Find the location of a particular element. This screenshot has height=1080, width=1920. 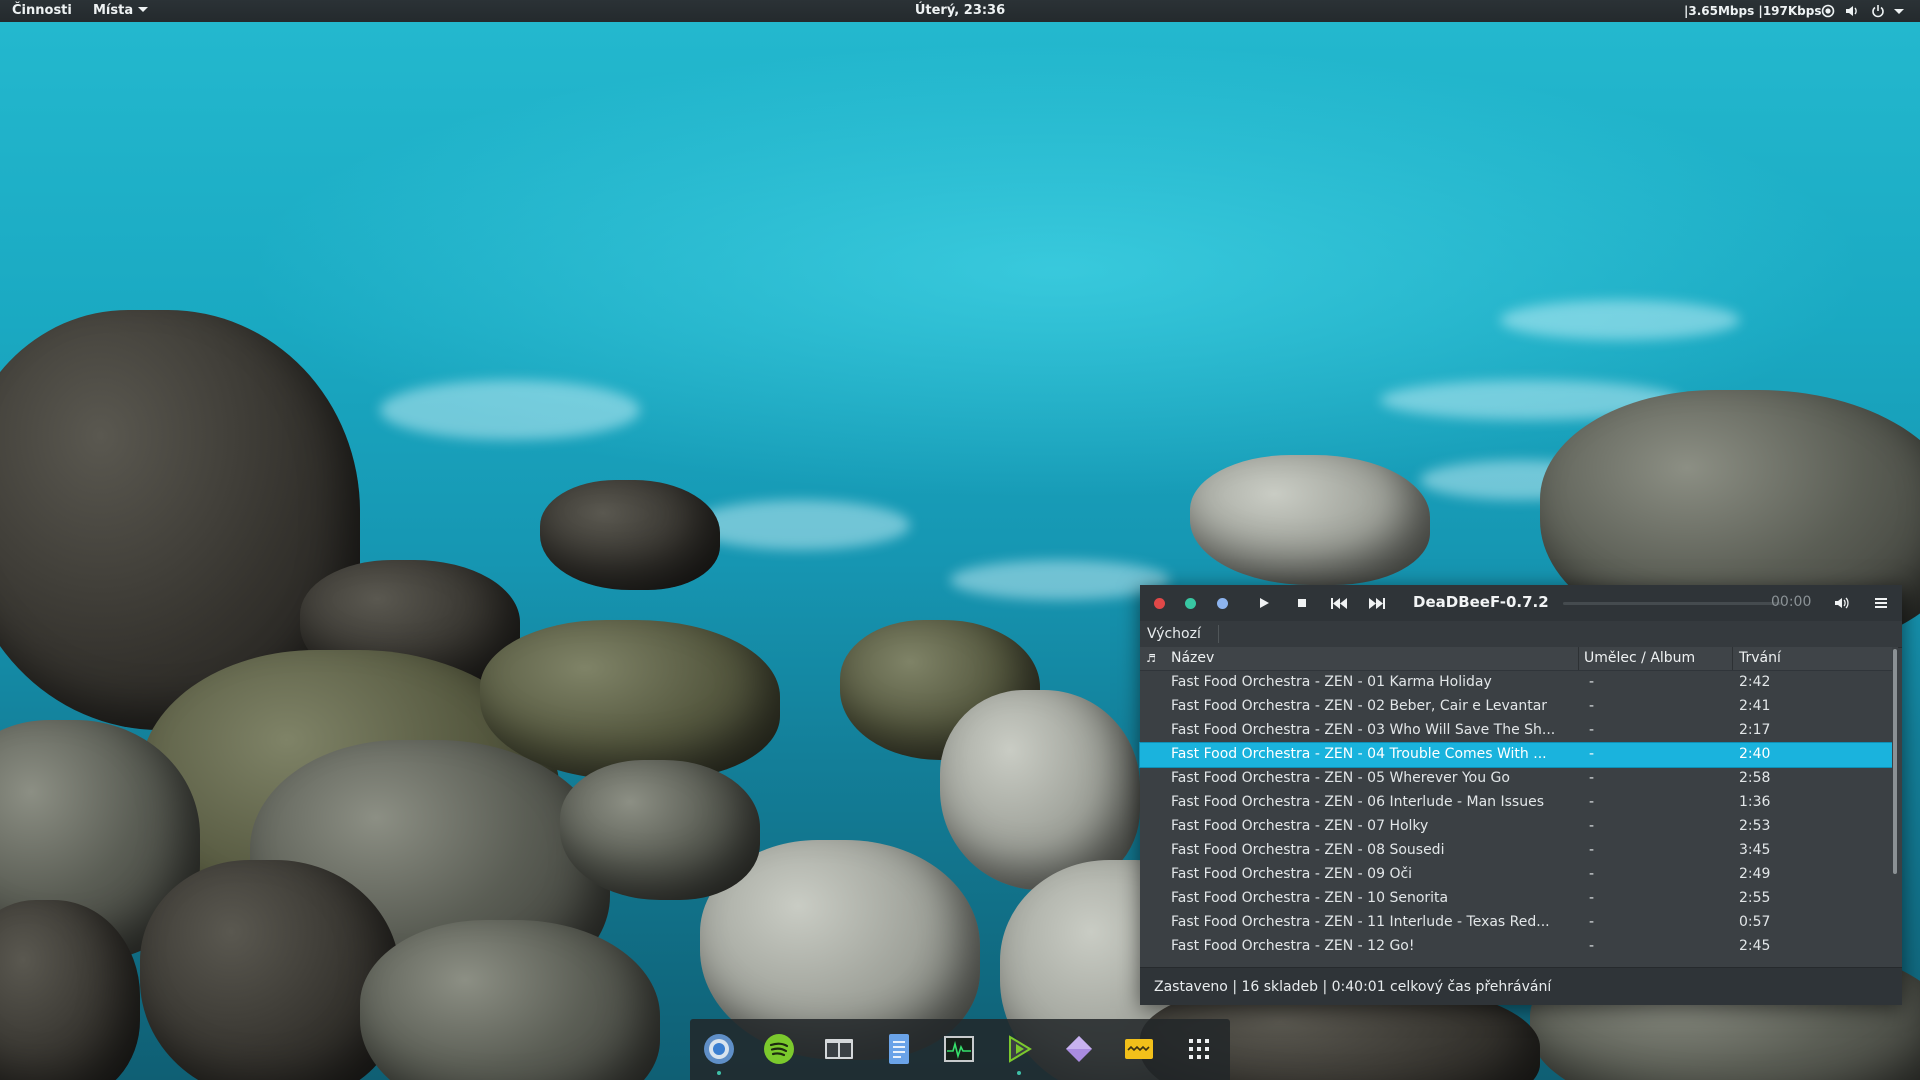

track-duration: 2:42 is located at coordinates (1755, 682).